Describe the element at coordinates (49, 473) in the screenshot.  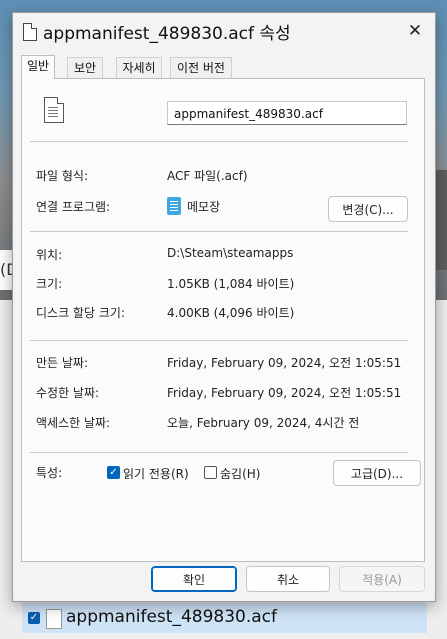
I see `attributes-label: 특성:` at that location.